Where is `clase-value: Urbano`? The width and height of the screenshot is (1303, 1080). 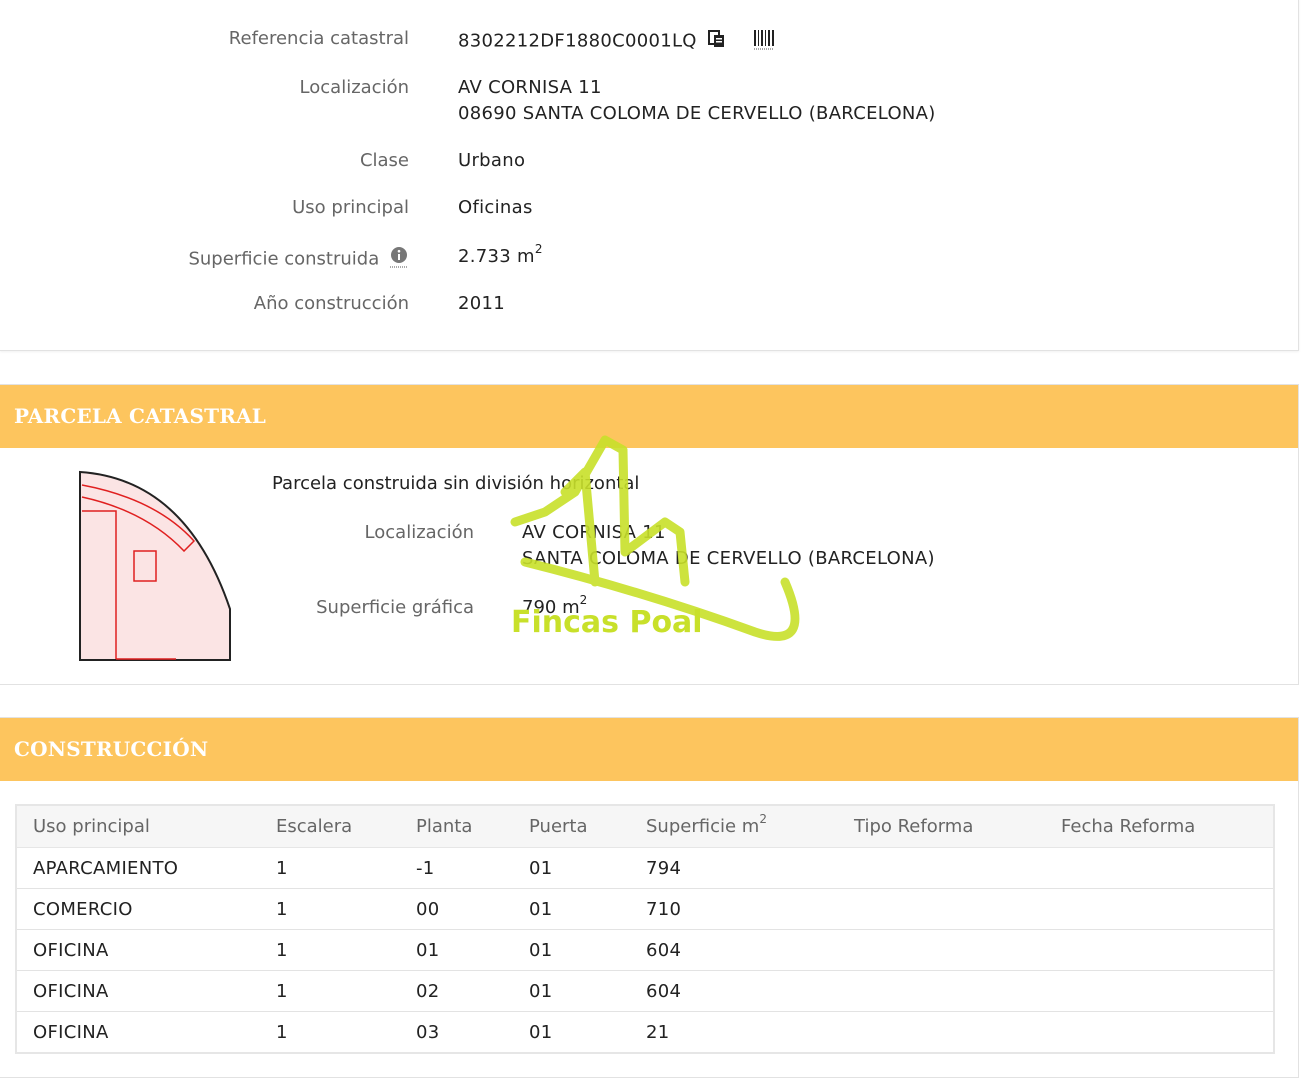 clase-value: Urbano is located at coordinates (492, 160).